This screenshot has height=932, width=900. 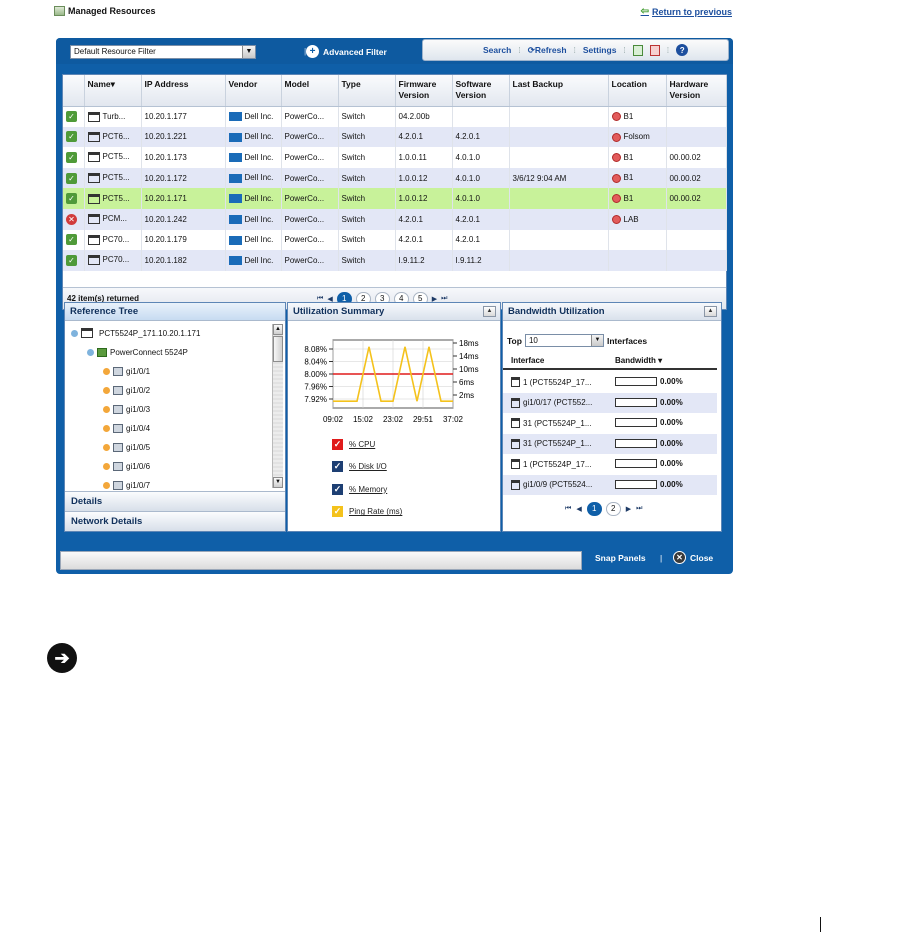 I want to click on search-button: Search, so click(x=497, y=50).